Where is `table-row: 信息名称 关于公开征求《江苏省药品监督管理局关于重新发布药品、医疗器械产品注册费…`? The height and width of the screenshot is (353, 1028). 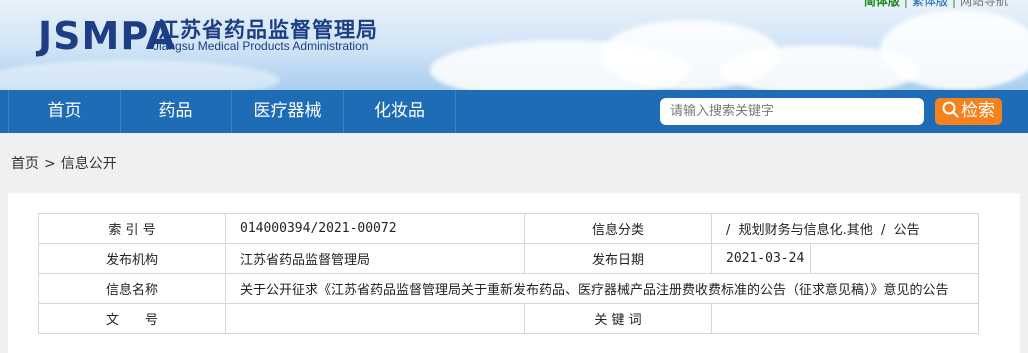
table-row: 信息名称 关于公开征求《江苏省药品监督管理局关于重新发布药品、医疗器械产品注册费… is located at coordinates (508, 288).